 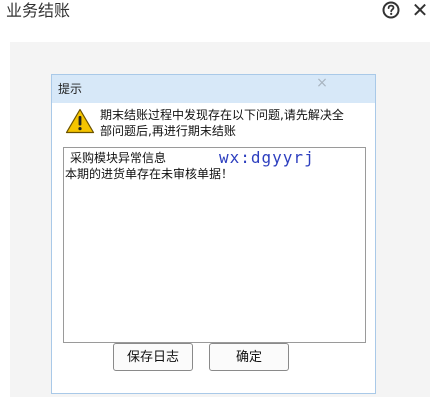 I want to click on log-line: 本期的进货单存在未审核单据！, so click(x=149, y=174).